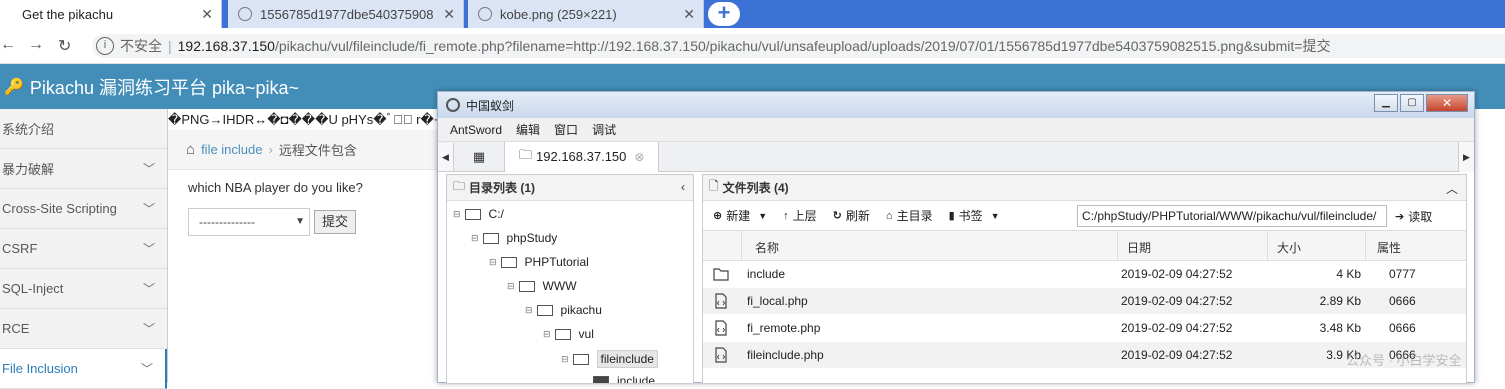 The height and width of the screenshot is (389, 1505). I want to click on antsword-menubar: AntSword 编辑 窗口 调试, so click(956, 130).